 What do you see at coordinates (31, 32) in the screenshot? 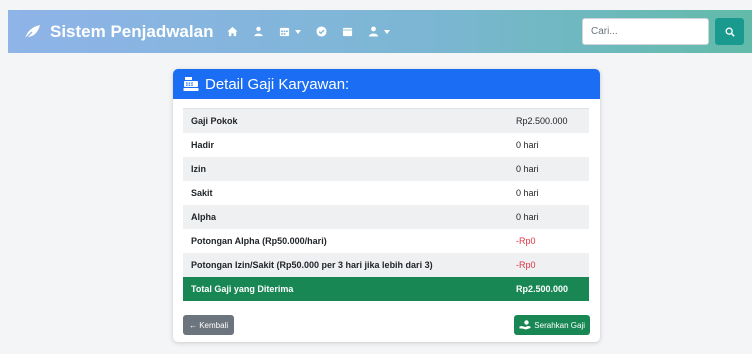
I see `leaf-icon` at bounding box center [31, 32].